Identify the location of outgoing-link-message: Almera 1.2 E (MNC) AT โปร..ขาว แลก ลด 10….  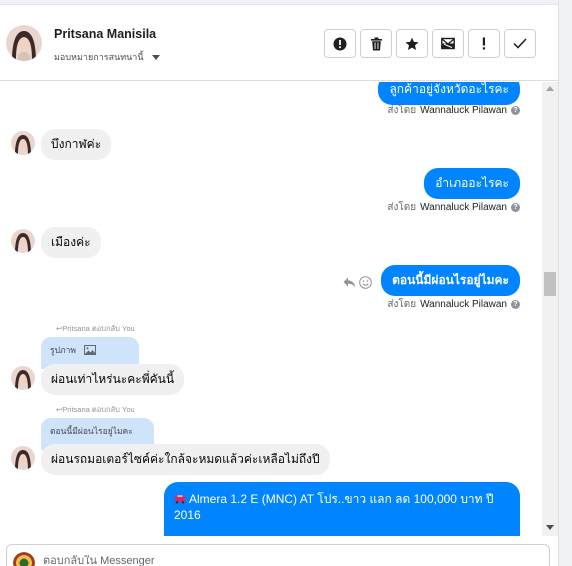
(342, 509).